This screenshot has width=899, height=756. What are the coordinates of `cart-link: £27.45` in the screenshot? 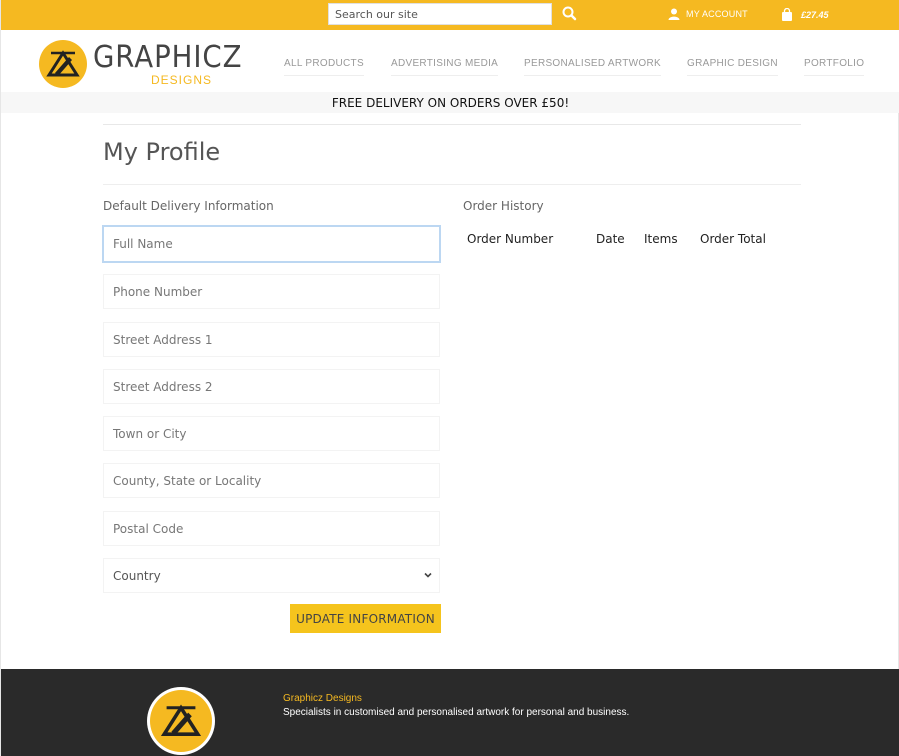 It's located at (805, 14).